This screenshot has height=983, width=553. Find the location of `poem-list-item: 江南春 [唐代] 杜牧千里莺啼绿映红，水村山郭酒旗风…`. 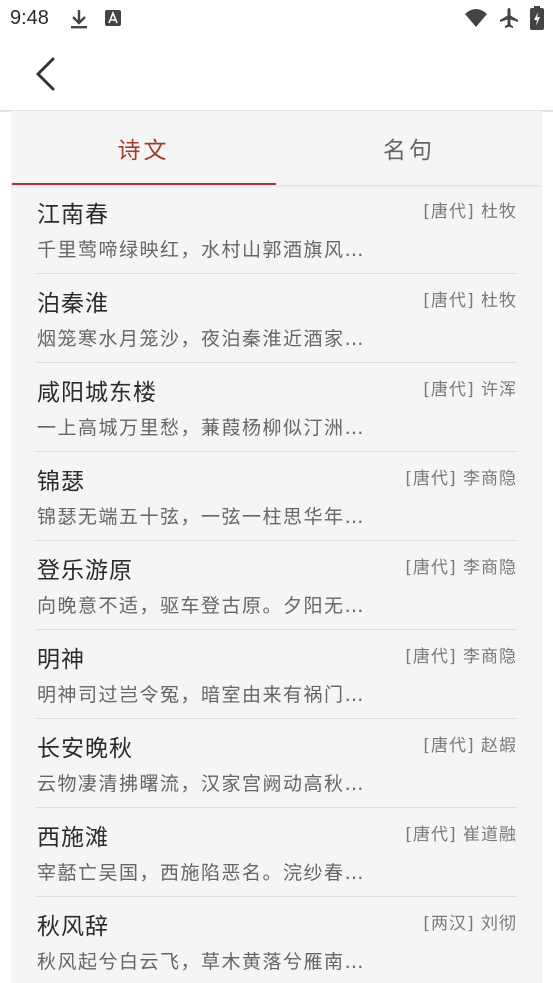

poem-list-item: 江南春 [唐代] 杜牧千里莺啼绿映红，水村山郭酒旗风… is located at coordinates (276, 229).